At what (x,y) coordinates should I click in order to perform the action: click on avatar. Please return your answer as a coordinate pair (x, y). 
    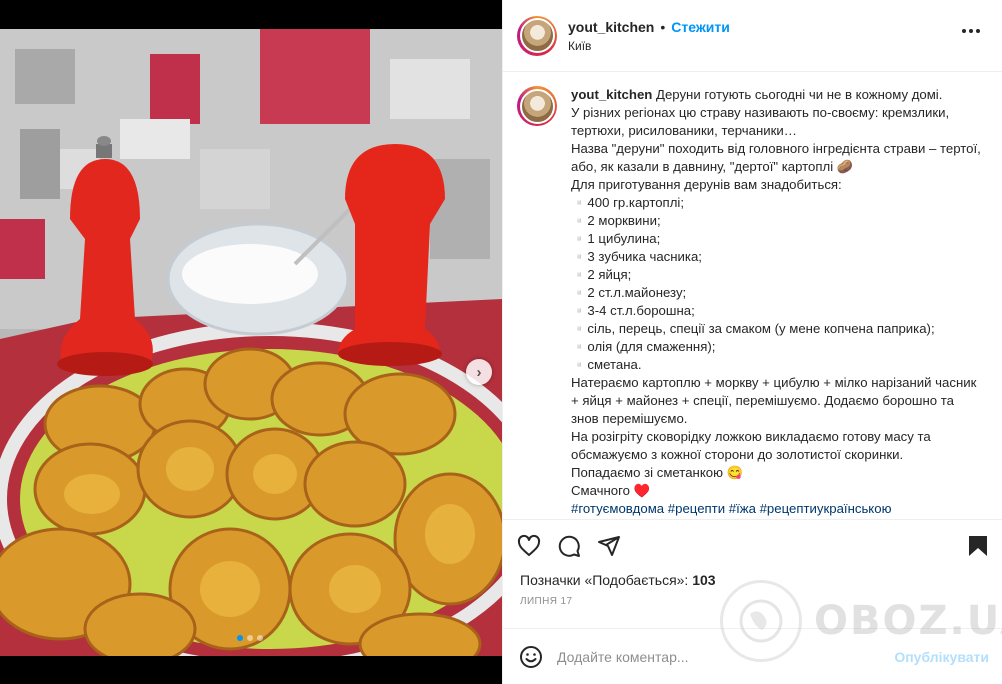
    Looking at the image, I should click on (537, 35).